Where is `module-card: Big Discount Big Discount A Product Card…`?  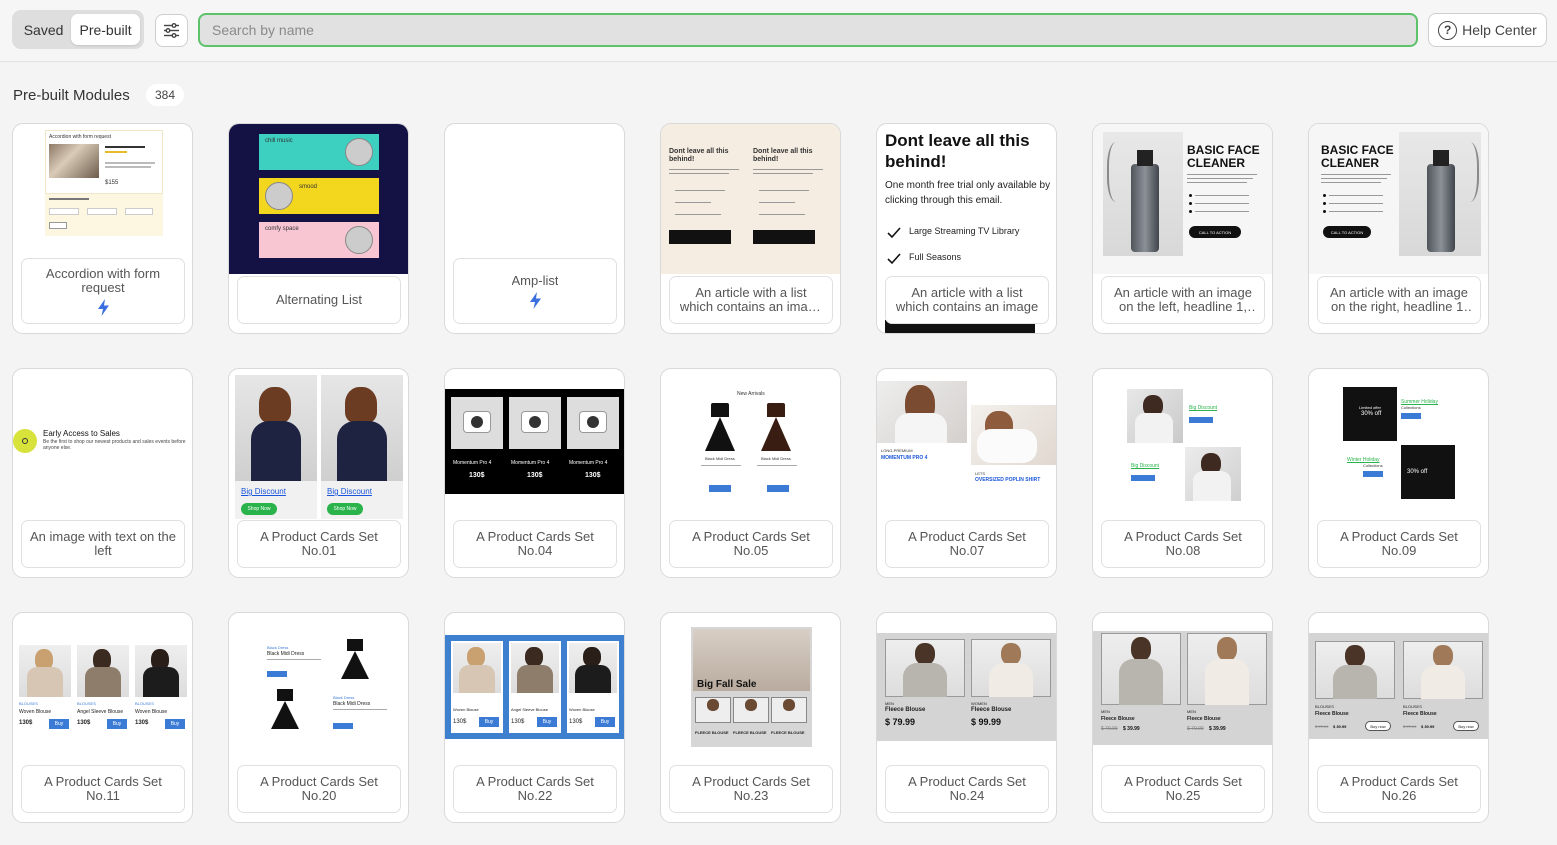 module-card: Big Discount Big Discount A Product Card… is located at coordinates (1182, 473).